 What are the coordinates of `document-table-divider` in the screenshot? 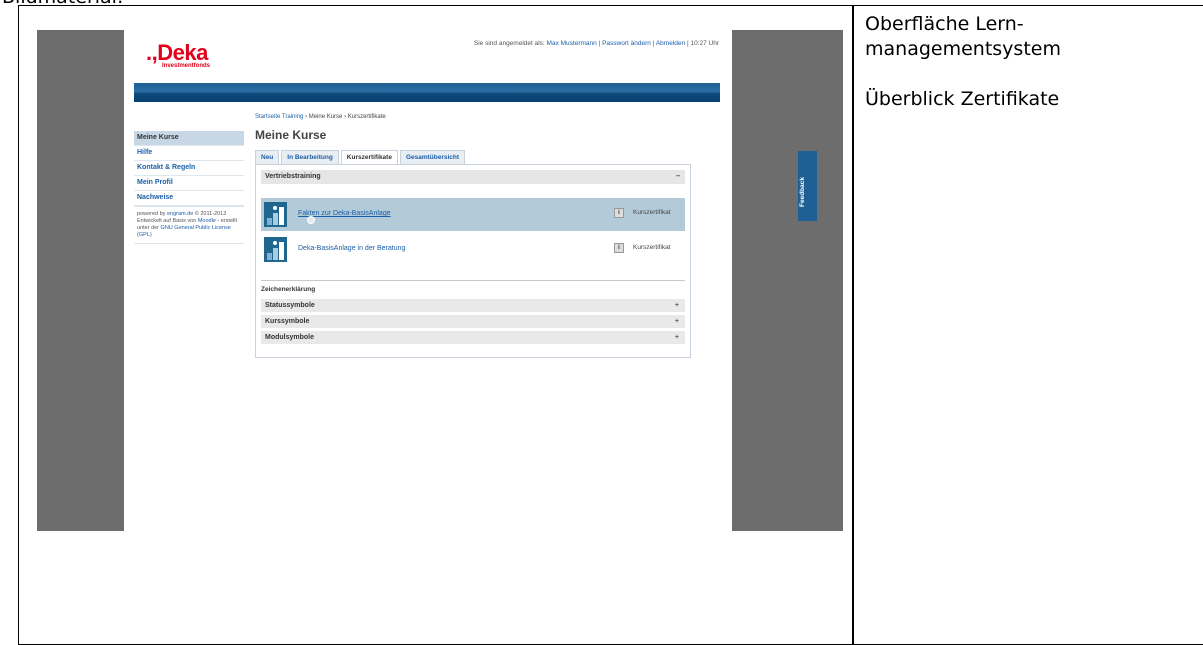 It's located at (853, 325).